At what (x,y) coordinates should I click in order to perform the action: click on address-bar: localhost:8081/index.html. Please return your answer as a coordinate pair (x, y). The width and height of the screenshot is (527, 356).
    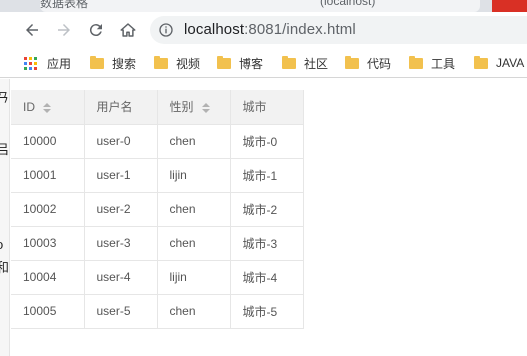
    Looking at the image, I should click on (338, 30).